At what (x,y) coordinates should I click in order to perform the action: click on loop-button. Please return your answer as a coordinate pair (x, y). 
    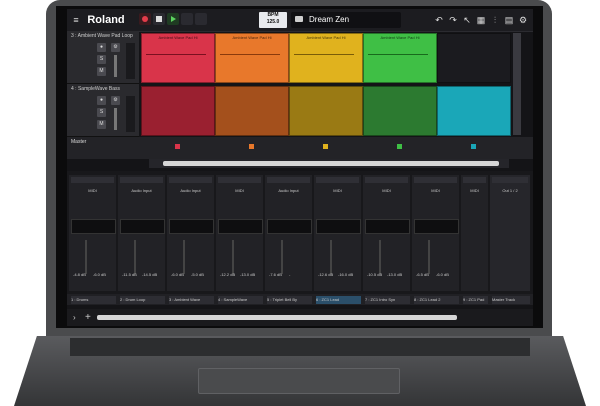
    Looking at the image, I should click on (187, 19).